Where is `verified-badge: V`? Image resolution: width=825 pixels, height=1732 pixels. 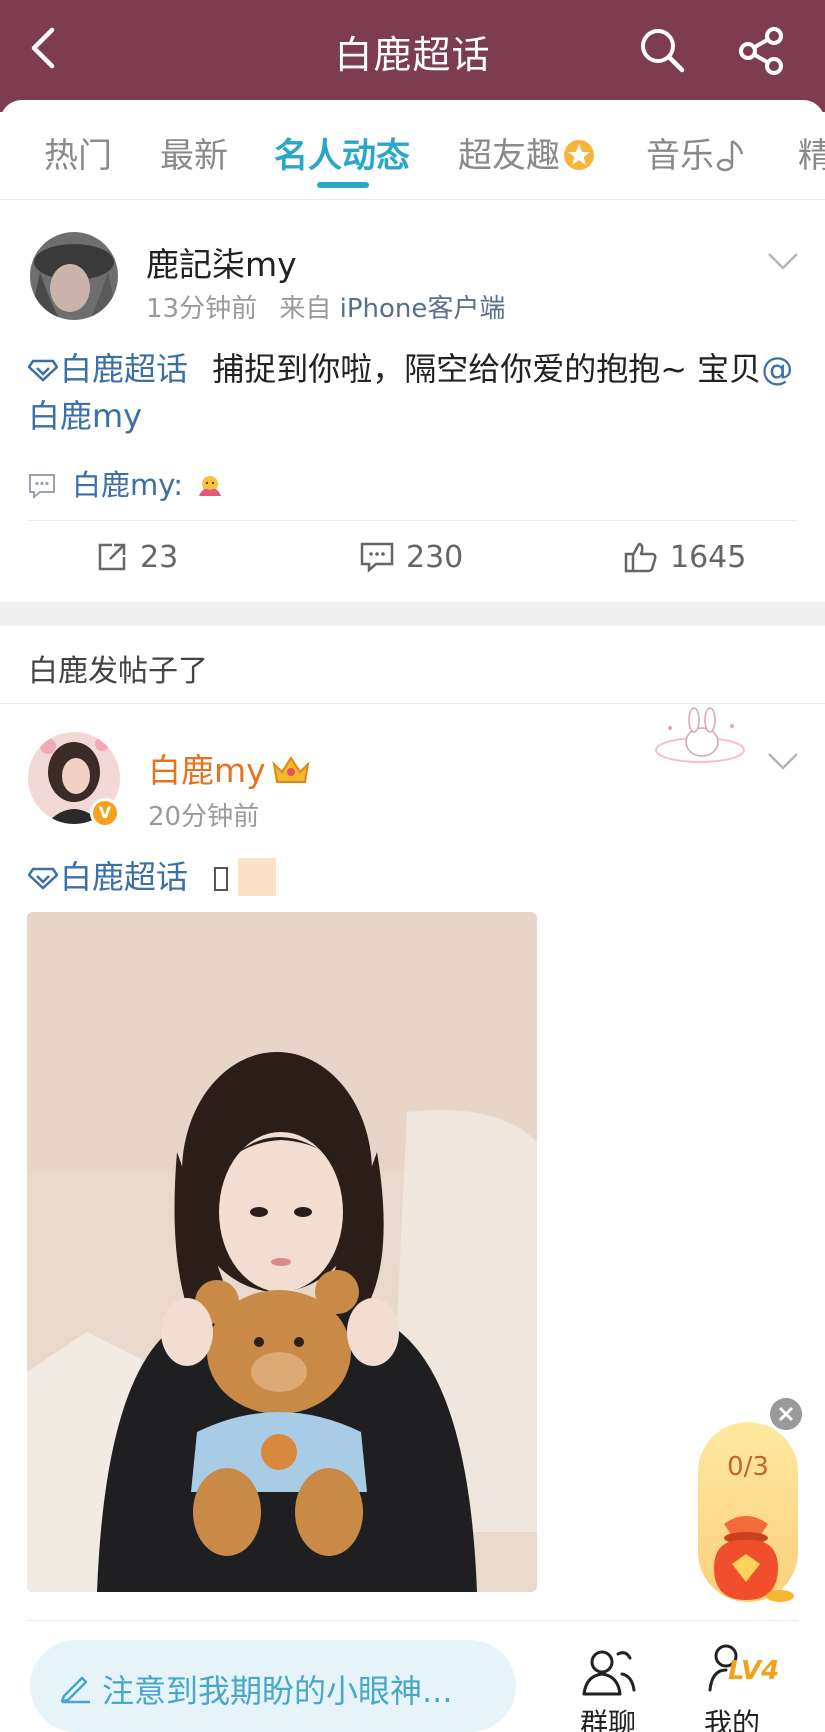
verified-badge: V is located at coordinates (105, 813).